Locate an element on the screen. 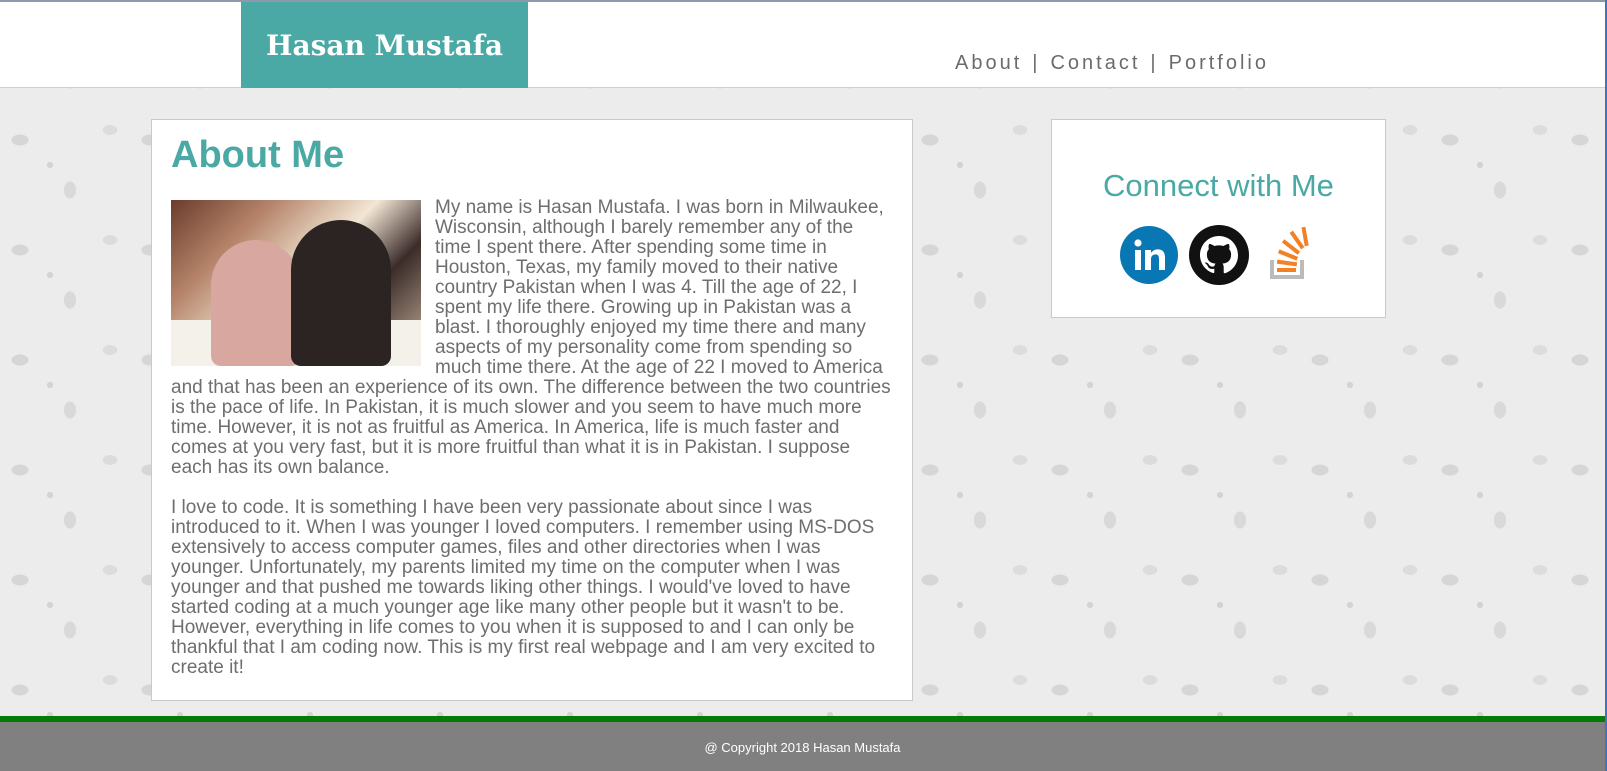 The image size is (1607, 771). about-title: About Me is located at coordinates (258, 155).